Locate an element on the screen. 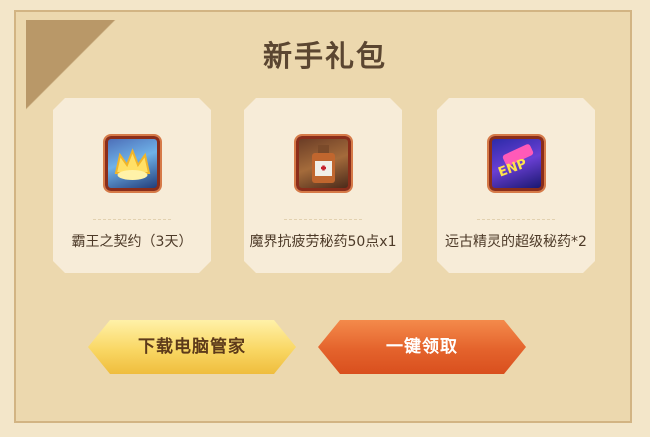  reward-label: 魔界抗疲劳秘药50点x1 is located at coordinates (323, 242).